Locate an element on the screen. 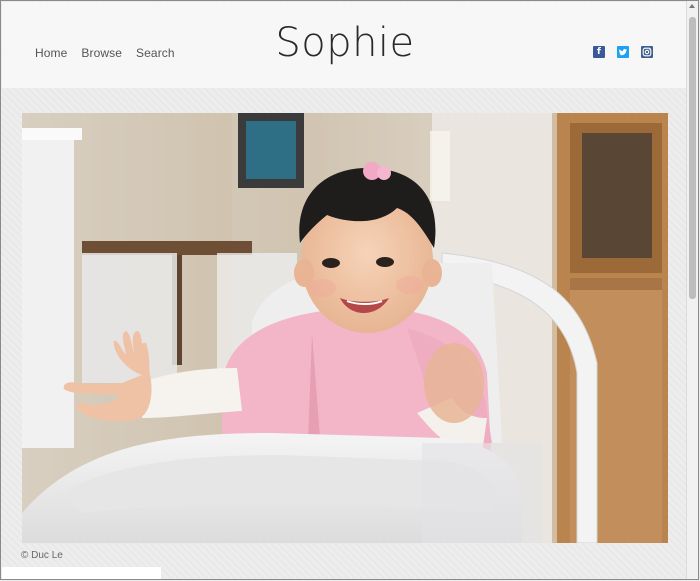 This screenshot has height=581, width=700. photo-credit: © Duc Le is located at coordinates (42, 555).